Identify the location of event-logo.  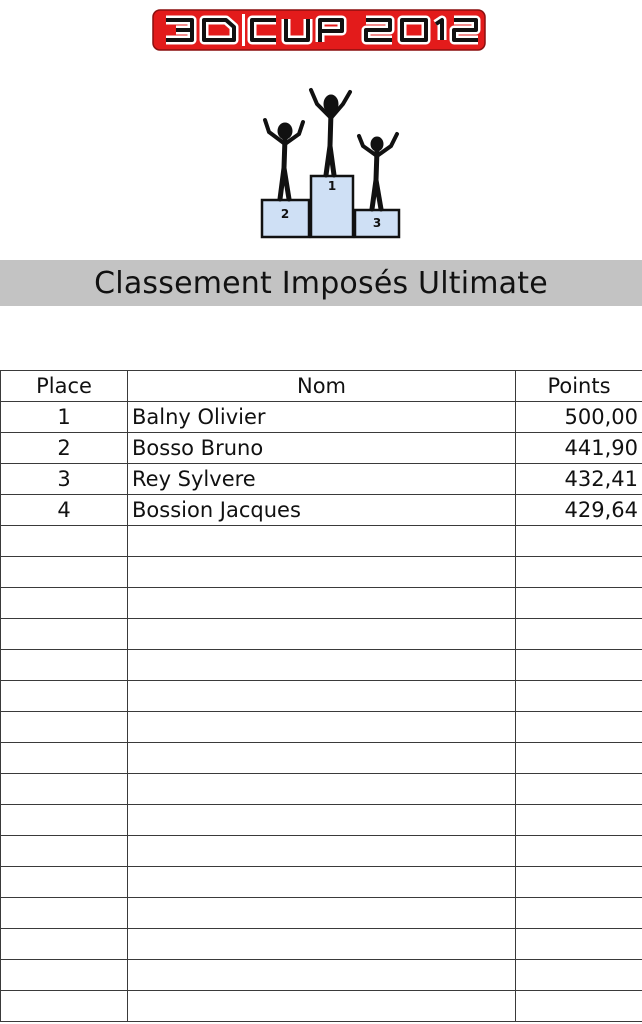
(319, 30).